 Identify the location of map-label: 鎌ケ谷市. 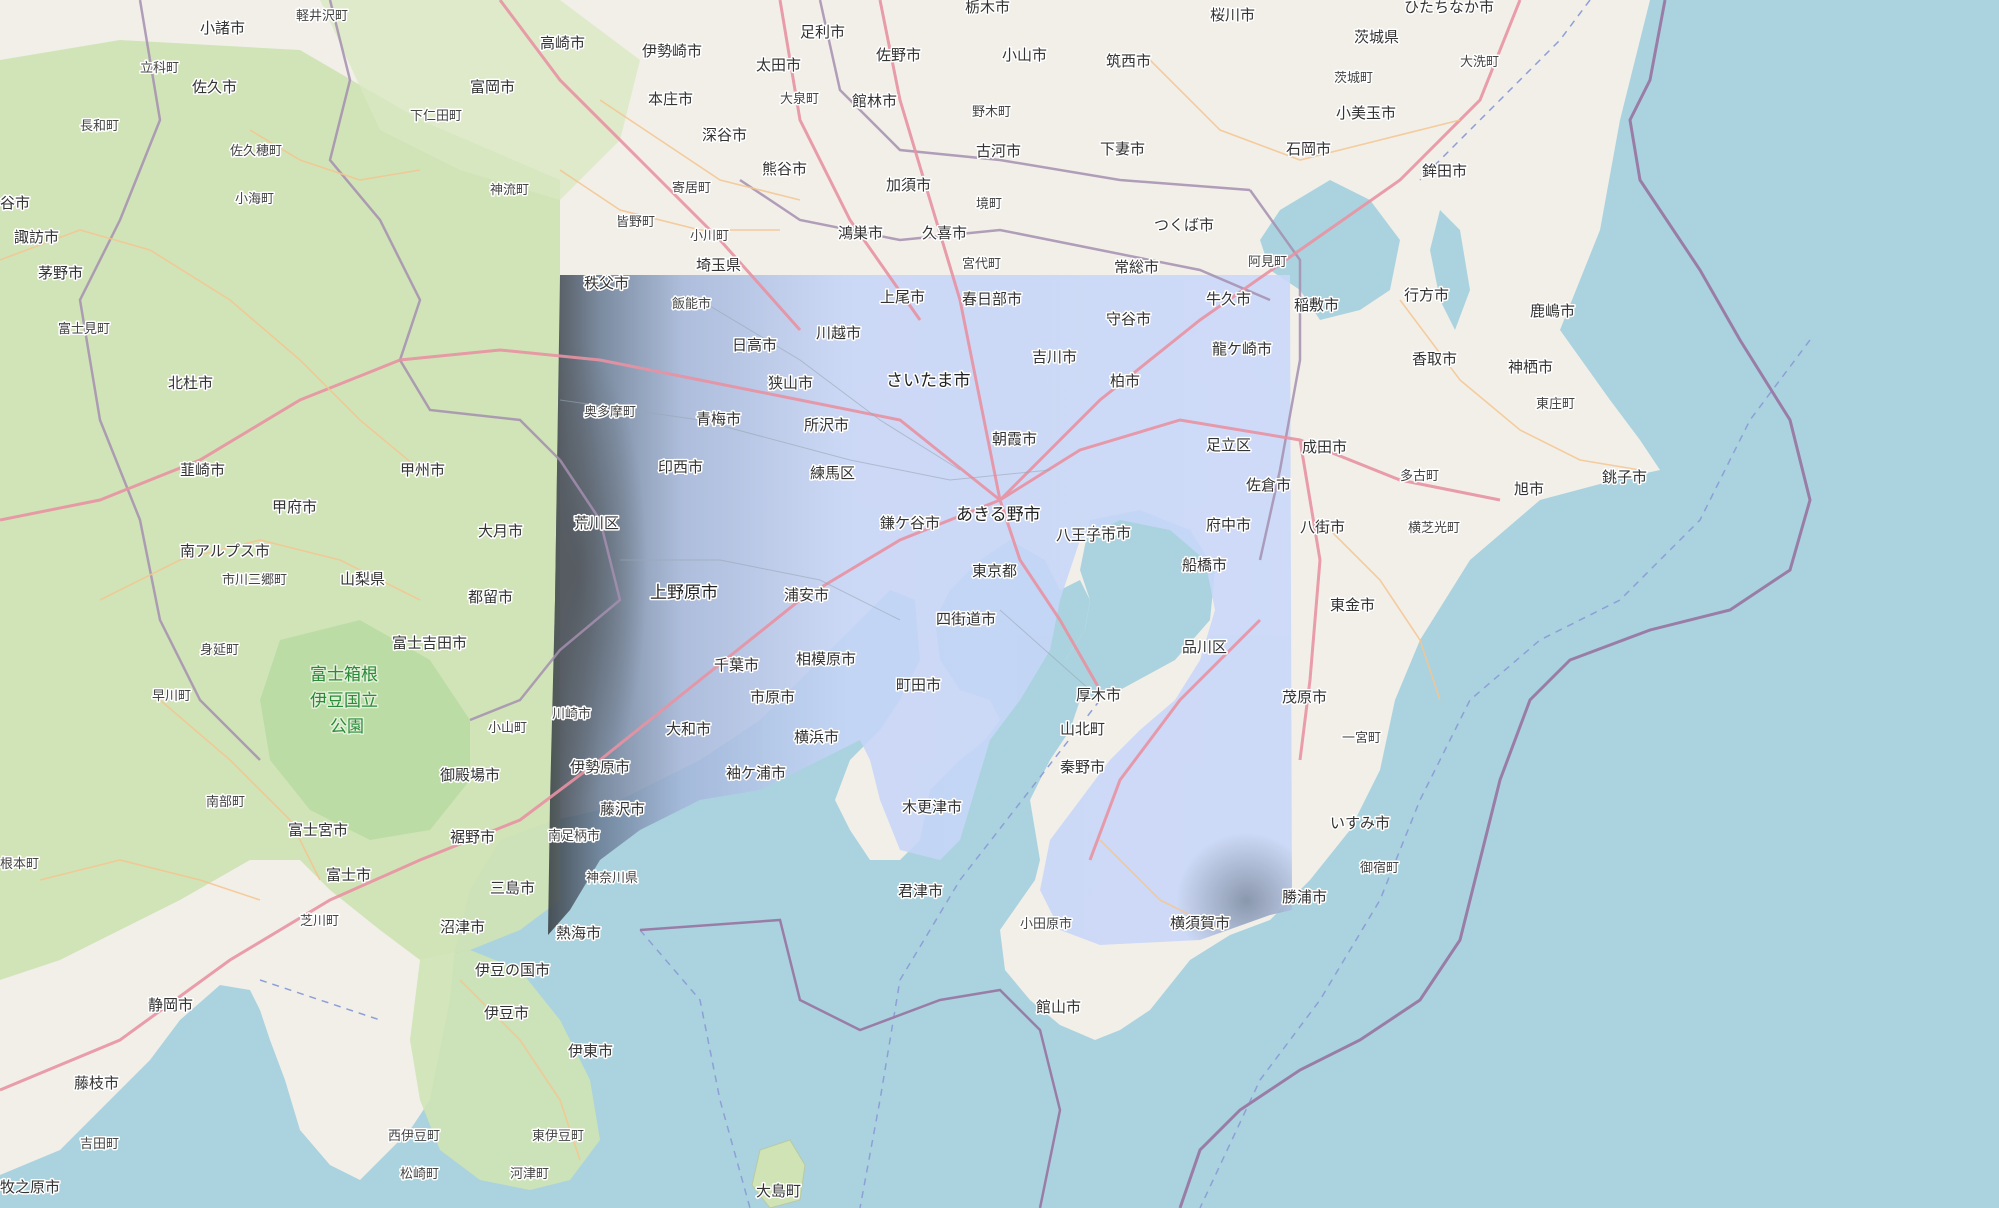
(910, 523).